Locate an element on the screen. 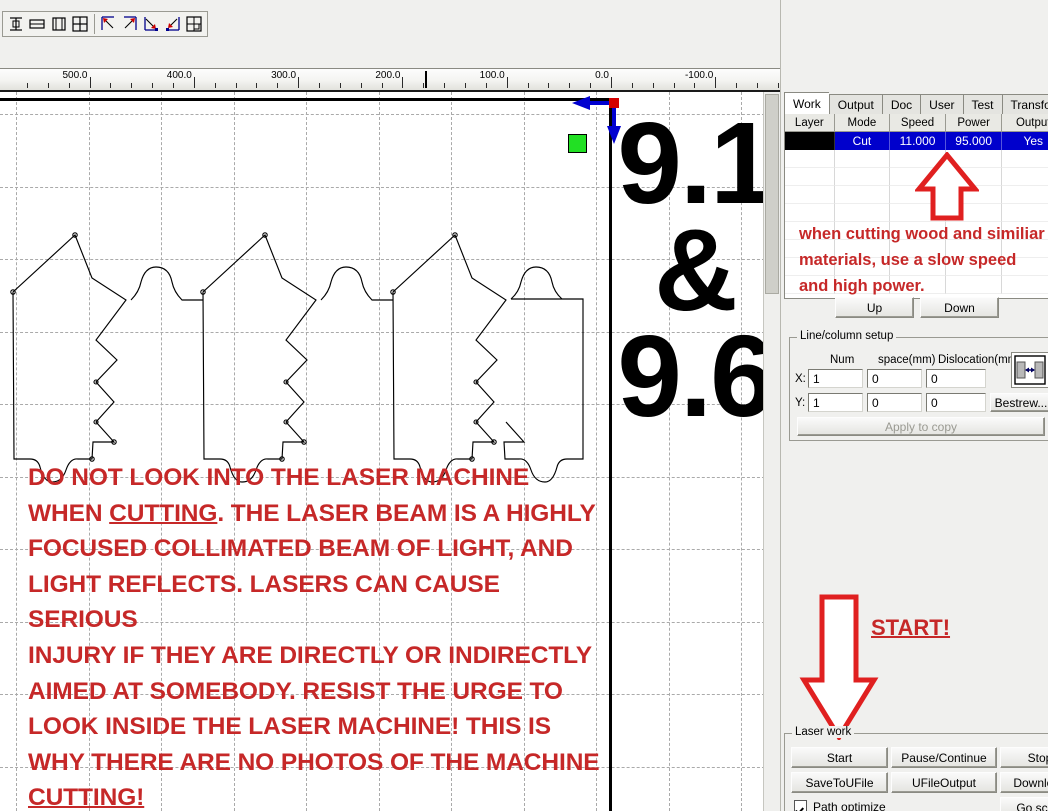 This screenshot has width=1048, height=811. column-header-power: Power is located at coordinates (974, 123).